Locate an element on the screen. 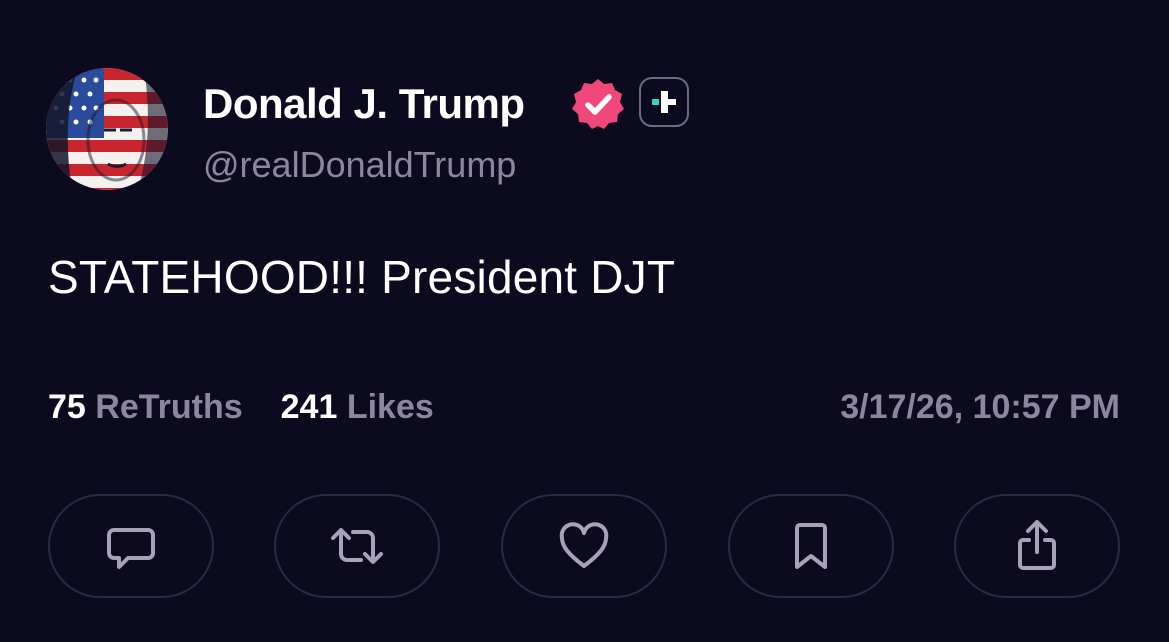 Image resolution: width=1169 pixels, height=642 pixels. likes-stat: 241 Likes is located at coordinates (357, 407).